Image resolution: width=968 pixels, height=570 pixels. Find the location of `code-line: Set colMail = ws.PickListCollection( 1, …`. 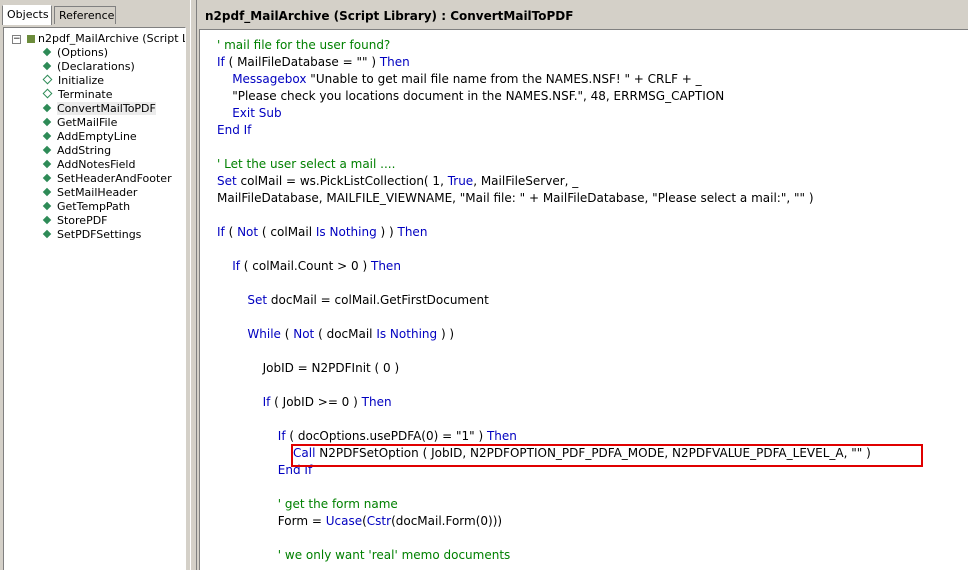

code-line: Set colMail = ws.PickListCollection( 1, … is located at coordinates (397, 181).